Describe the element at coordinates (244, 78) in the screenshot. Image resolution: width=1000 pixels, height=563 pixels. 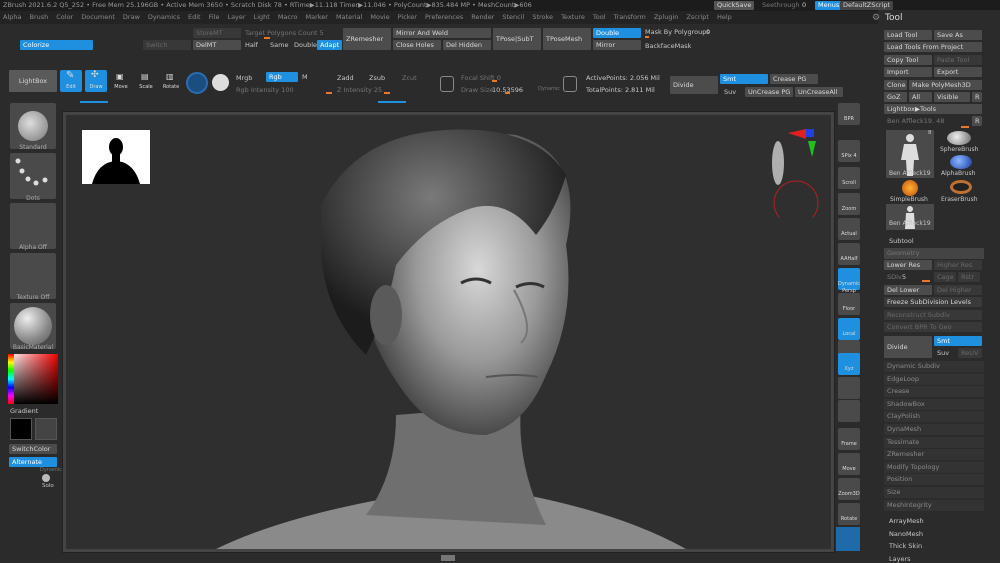
I see `mrgb-button: Mrgb` at that location.